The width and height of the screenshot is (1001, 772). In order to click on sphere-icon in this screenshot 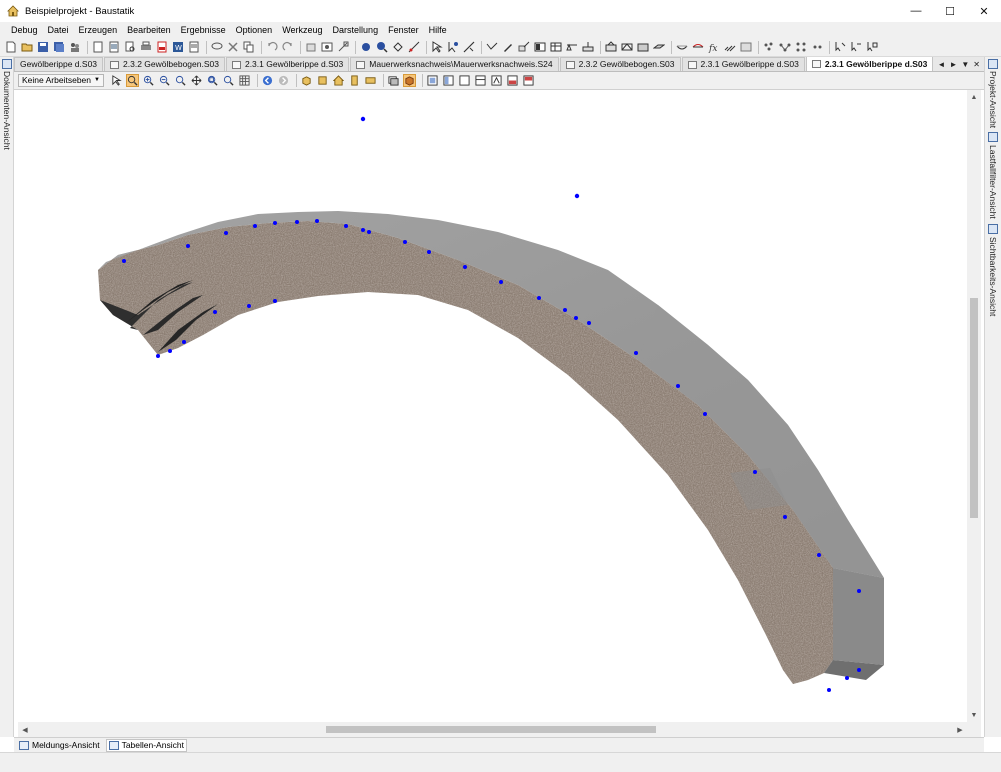, I will do `click(365, 47)`.